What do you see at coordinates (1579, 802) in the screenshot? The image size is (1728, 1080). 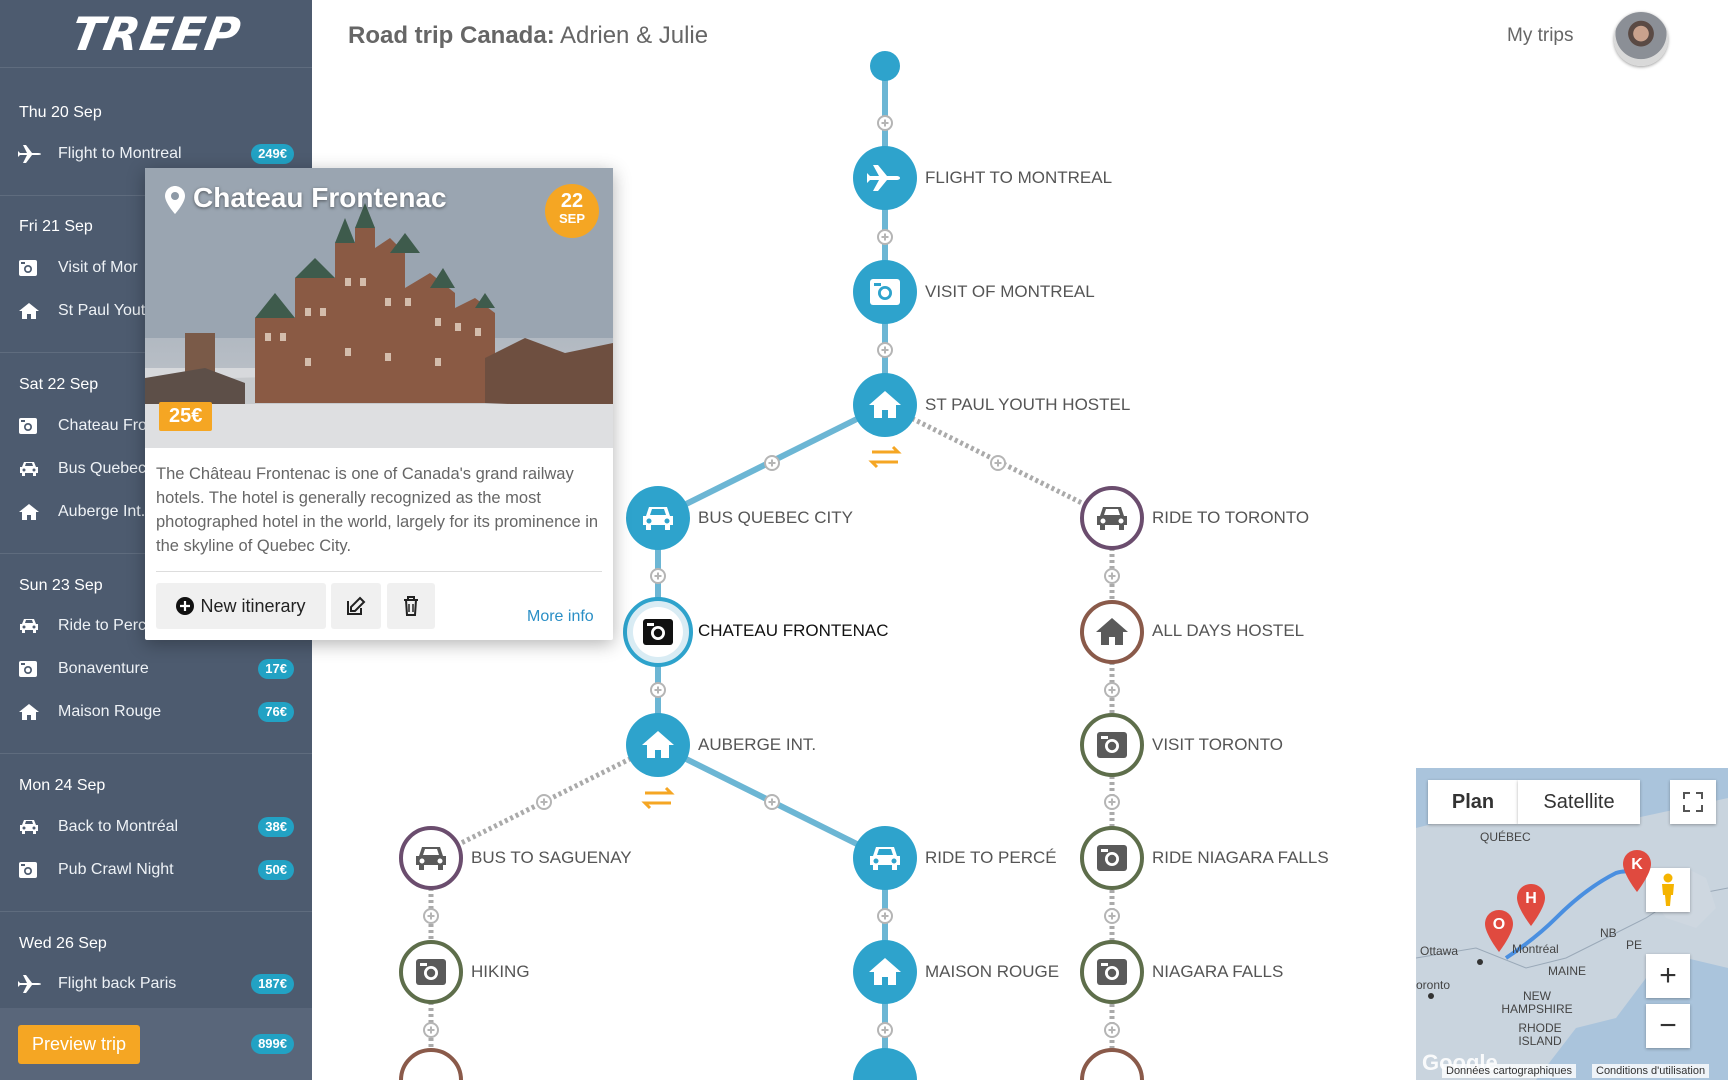 I see `map-satellite-tab: Satellite` at bounding box center [1579, 802].